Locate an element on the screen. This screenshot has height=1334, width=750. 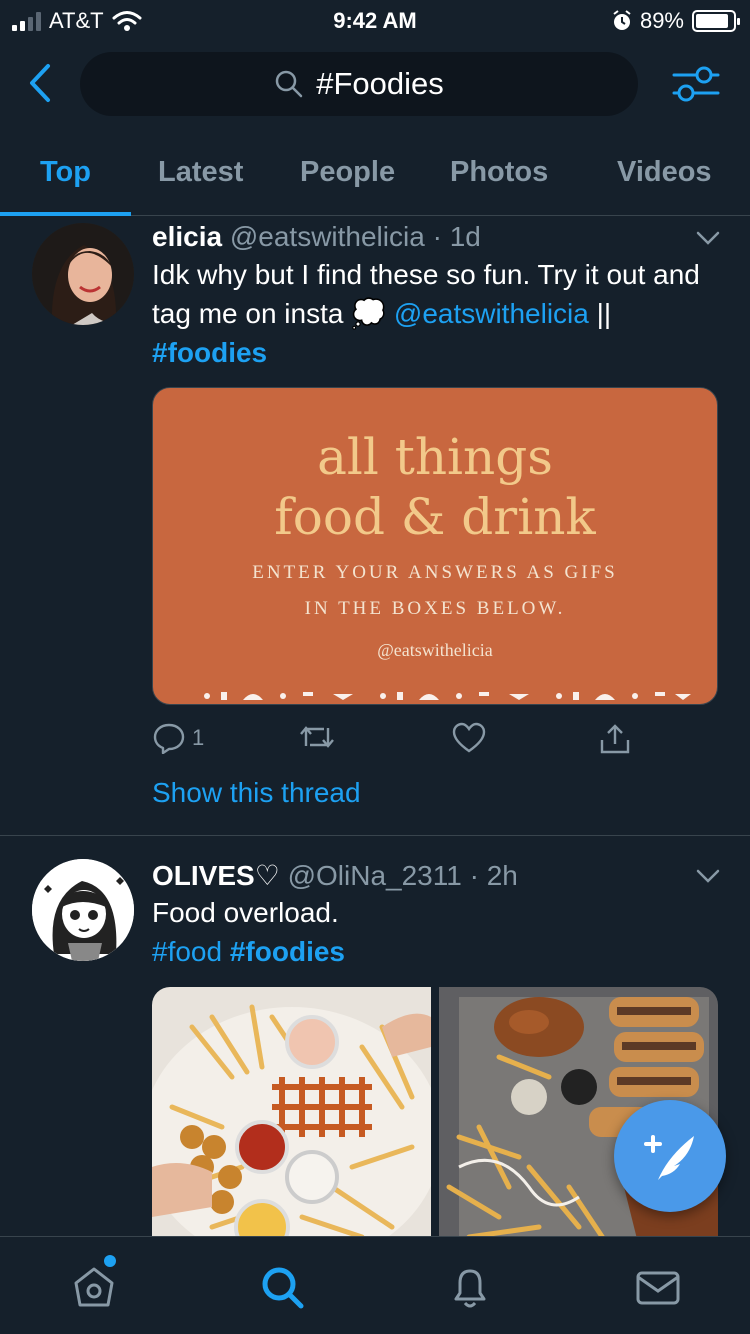
active-tab-indicator is located at coordinates (65, 214).